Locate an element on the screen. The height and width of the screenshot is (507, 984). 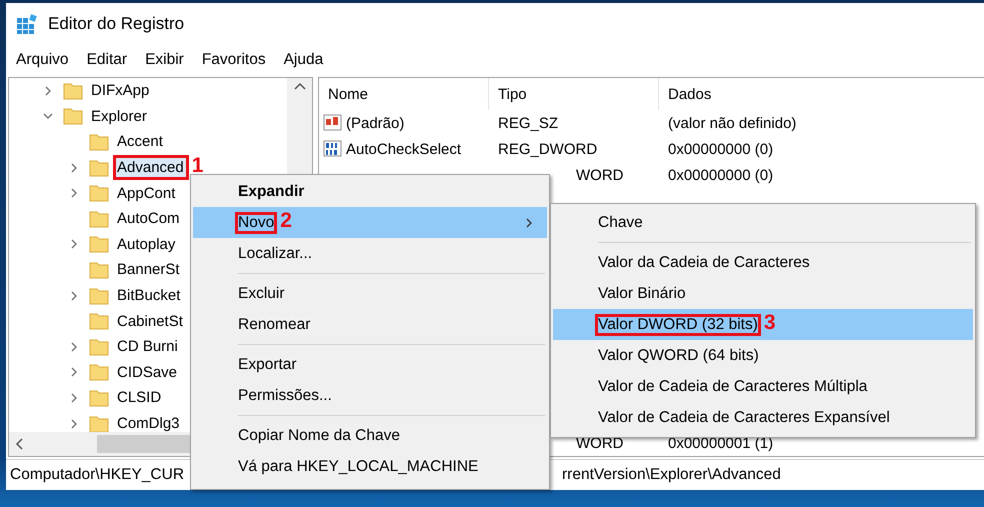
submenu-item: Valor DWORD (32 bits) 3 is located at coordinates (763, 324).